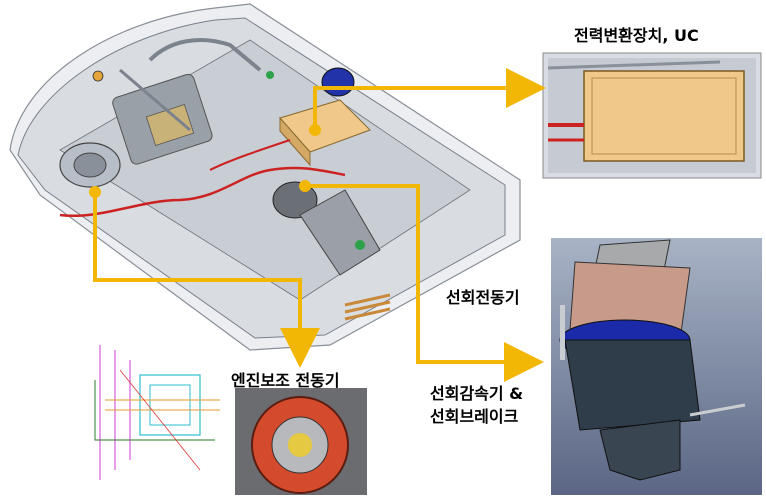 Image resolution: width=766 pixels, height=501 pixels. What do you see at coordinates (95, 192) in the screenshot?
I see `engine-marker-dot` at bounding box center [95, 192].